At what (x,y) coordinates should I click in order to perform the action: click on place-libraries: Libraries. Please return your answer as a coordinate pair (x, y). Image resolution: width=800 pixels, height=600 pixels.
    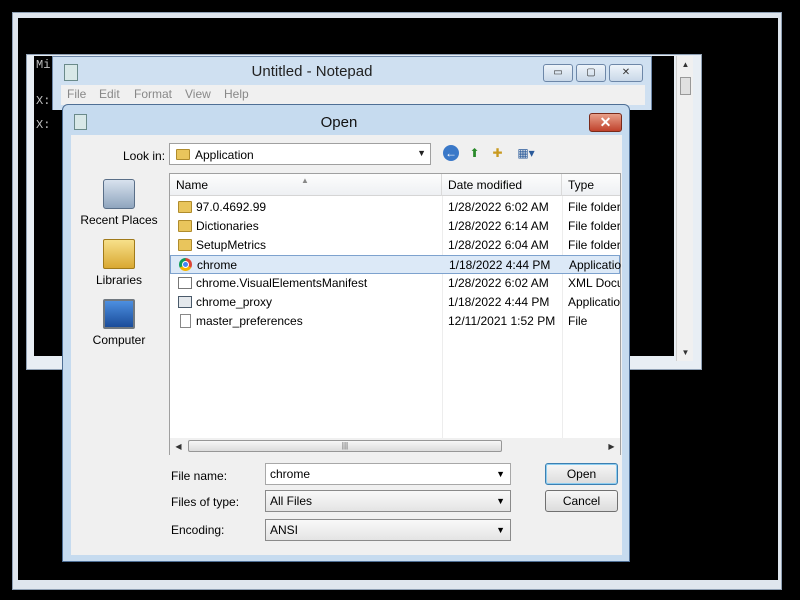
    Looking at the image, I should click on (119, 263).